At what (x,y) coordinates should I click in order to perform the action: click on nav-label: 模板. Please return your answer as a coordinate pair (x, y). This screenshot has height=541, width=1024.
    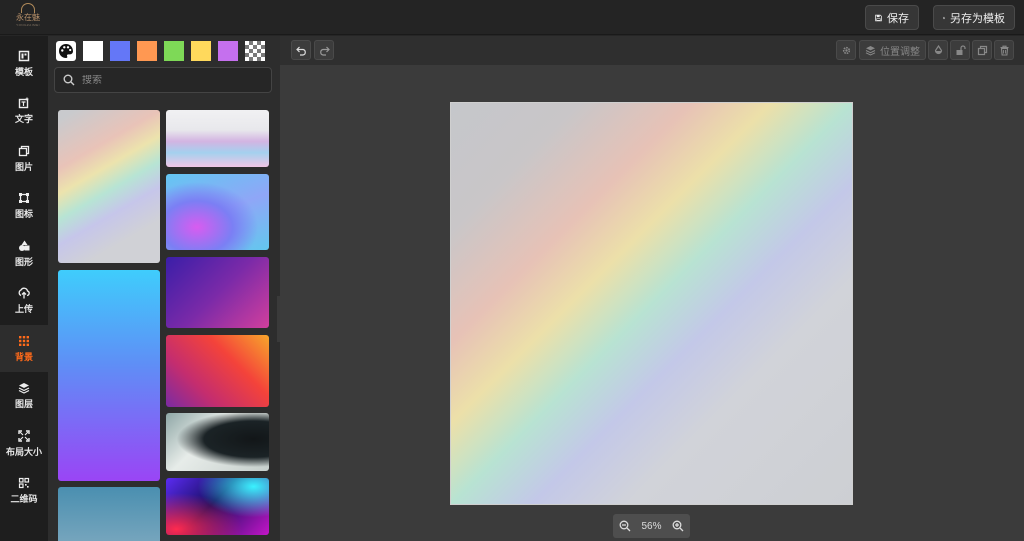
    Looking at the image, I should click on (23, 71).